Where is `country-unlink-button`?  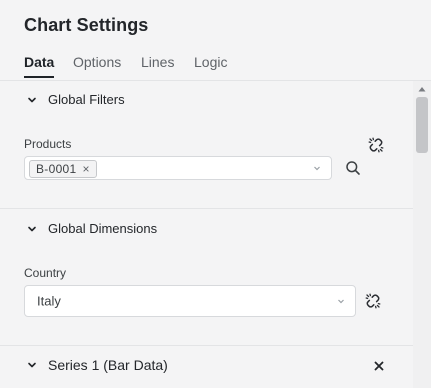
country-unlink-button is located at coordinates (373, 301).